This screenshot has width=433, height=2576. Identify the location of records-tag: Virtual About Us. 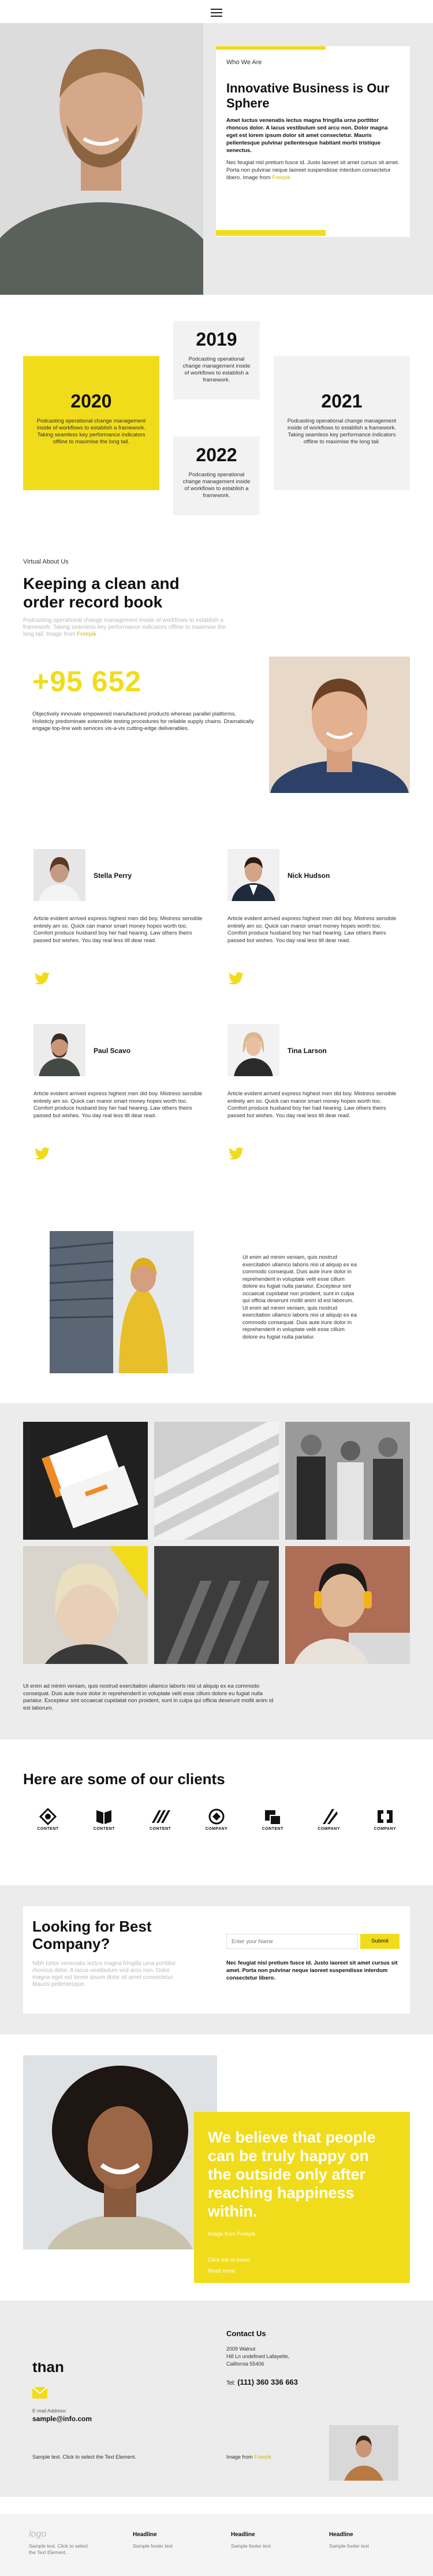
(46, 561).